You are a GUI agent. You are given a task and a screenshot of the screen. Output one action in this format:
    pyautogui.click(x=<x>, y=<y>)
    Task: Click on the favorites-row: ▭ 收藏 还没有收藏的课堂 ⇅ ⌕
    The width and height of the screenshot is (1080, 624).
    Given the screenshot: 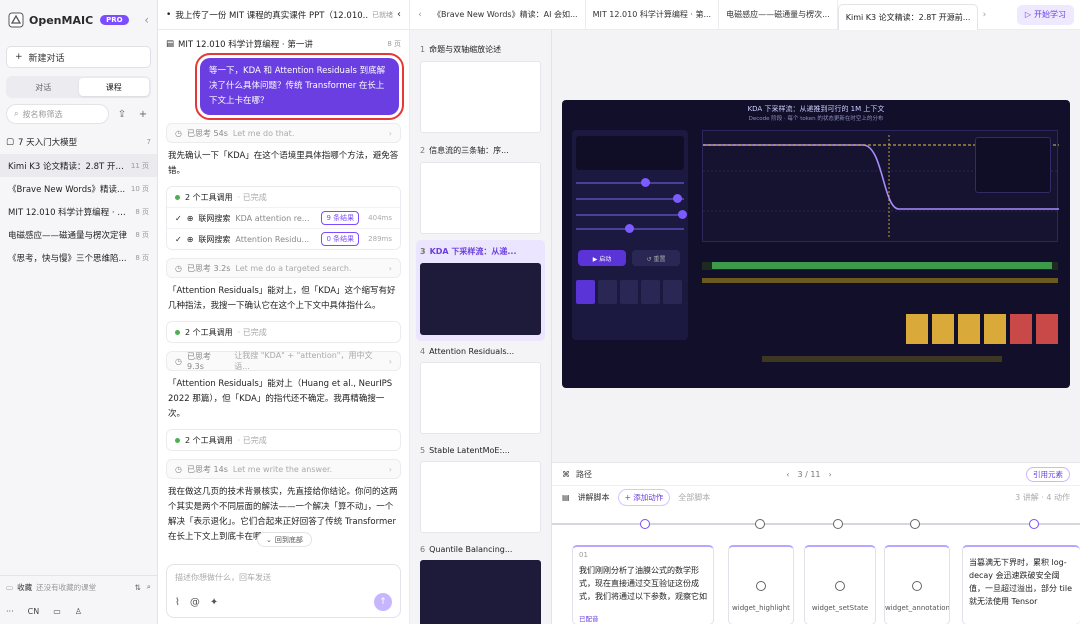 What is the action you would take?
    pyautogui.click(x=78, y=587)
    